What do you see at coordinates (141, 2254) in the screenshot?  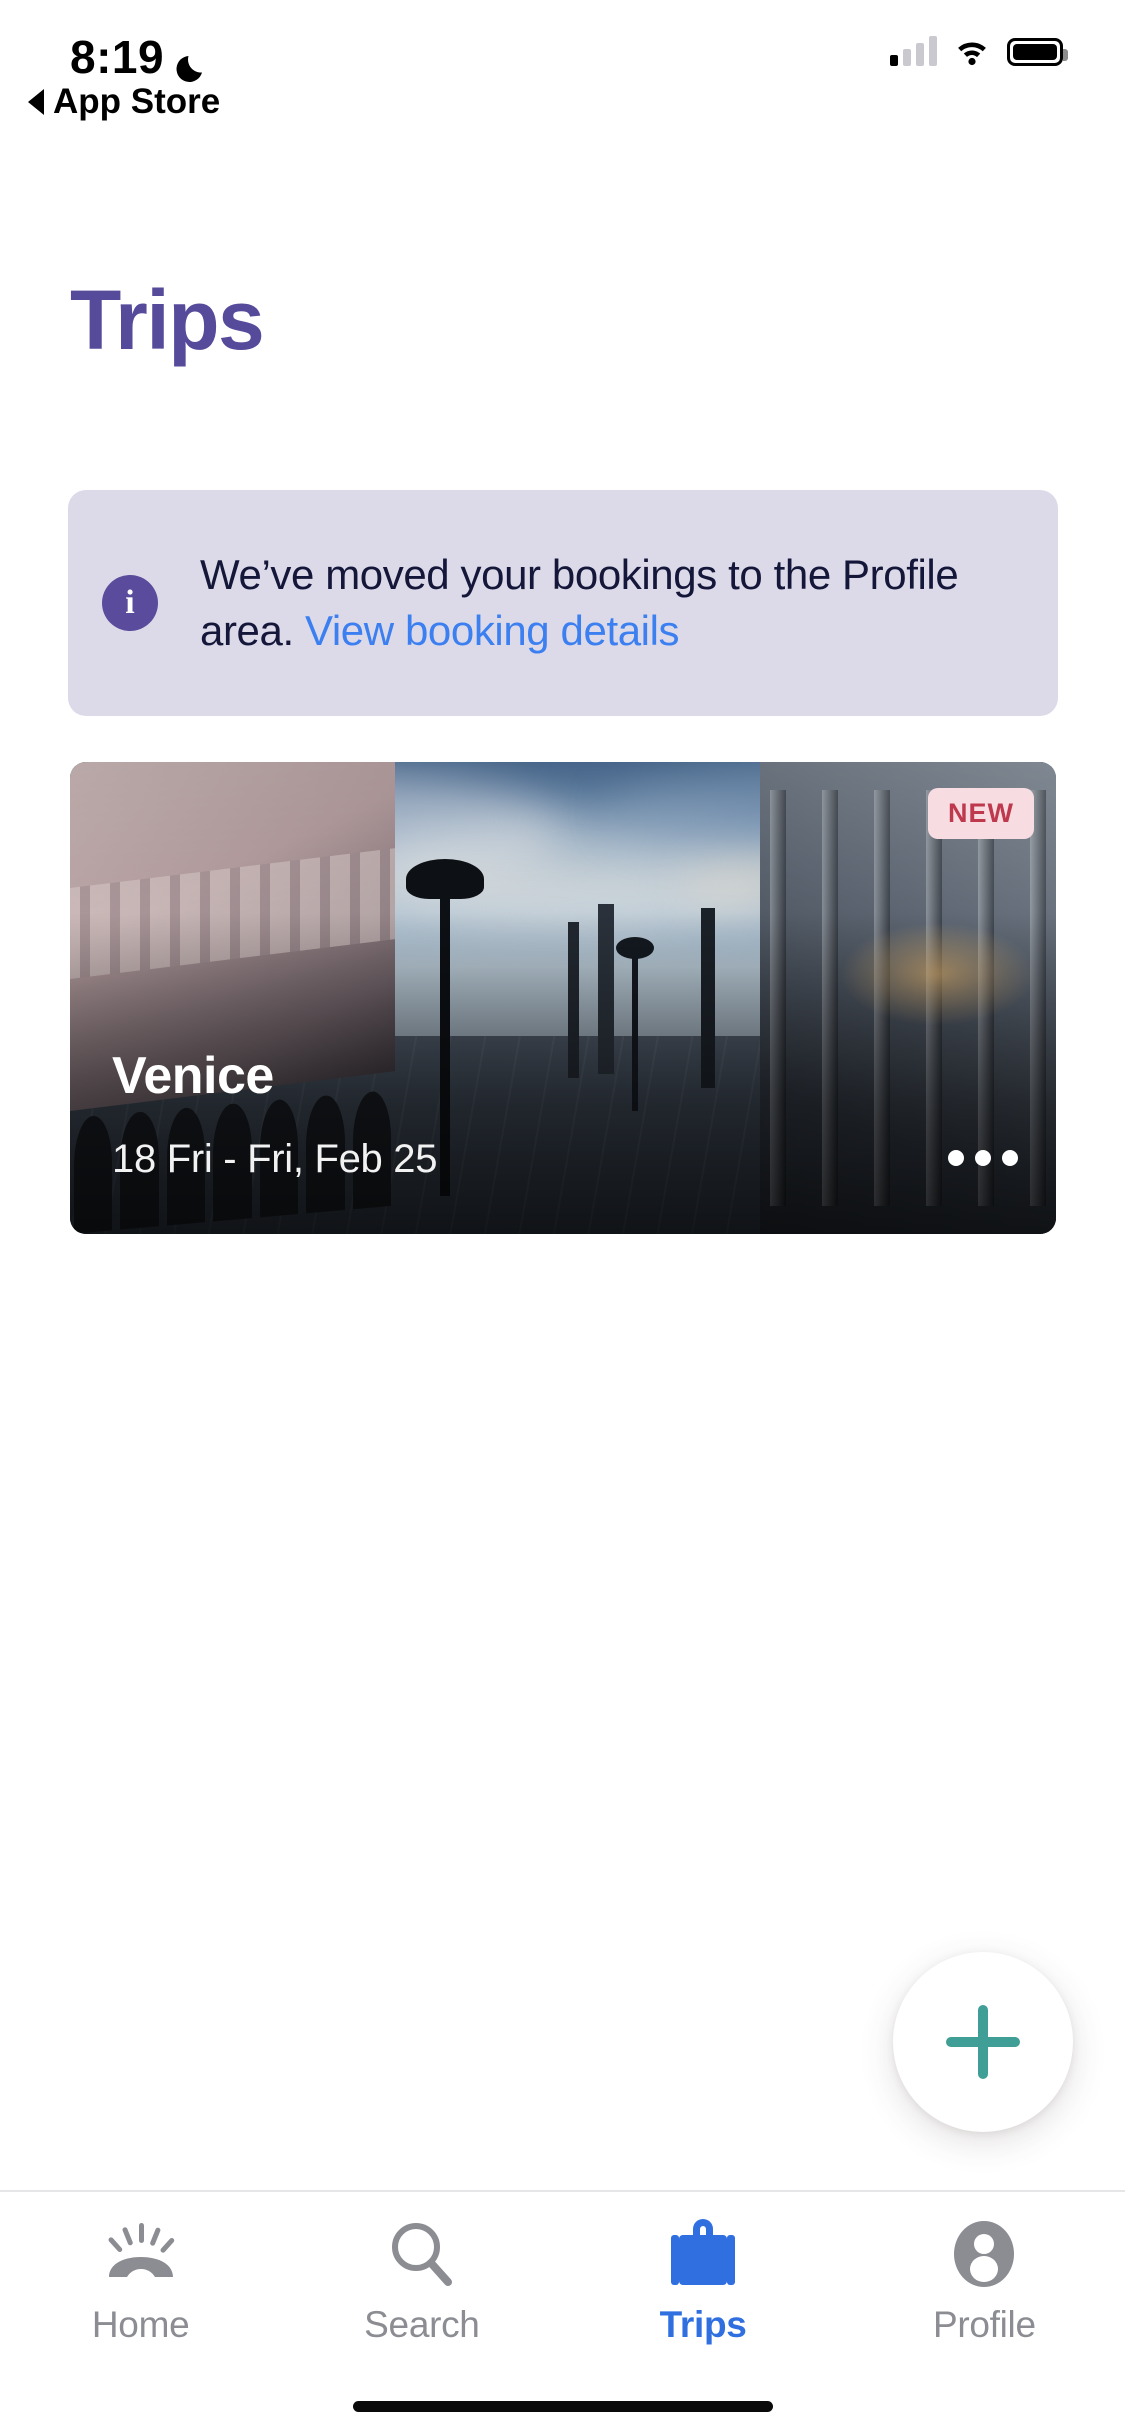 I see `sunrise-icon` at bounding box center [141, 2254].